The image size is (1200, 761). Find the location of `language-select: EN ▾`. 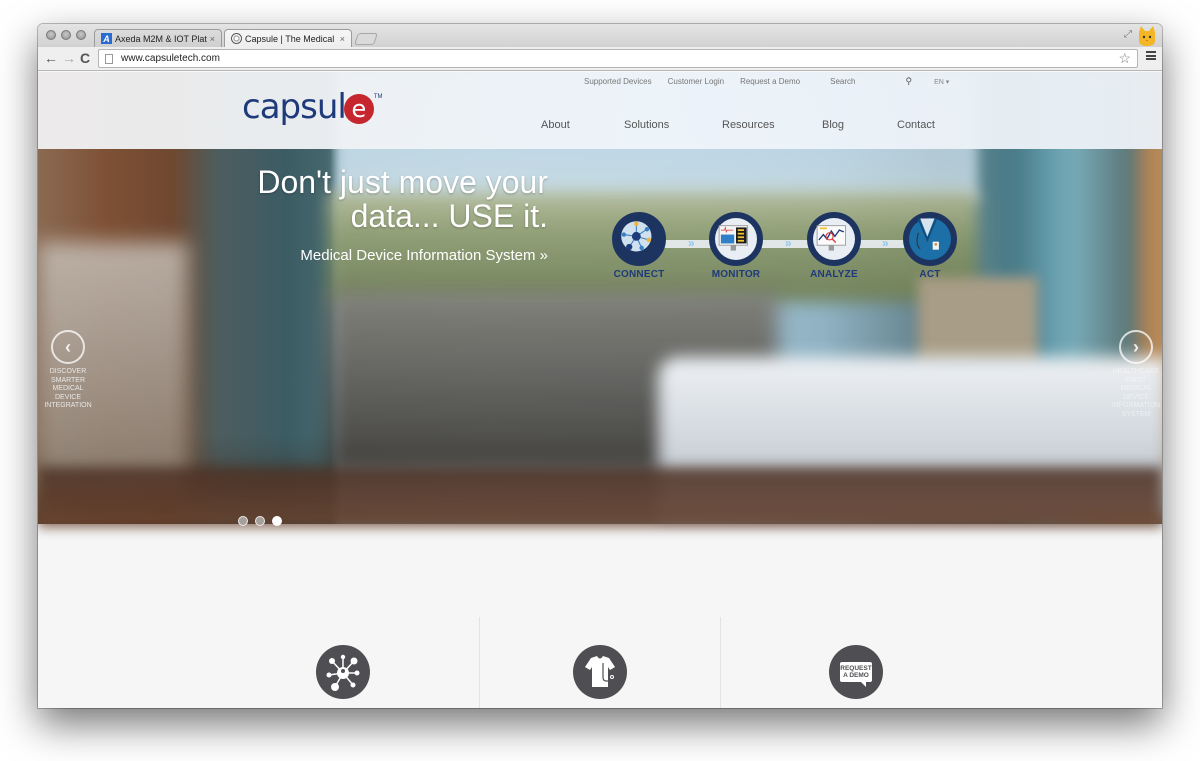

language-select: EN ▾ is located at coordinates (941, 82).